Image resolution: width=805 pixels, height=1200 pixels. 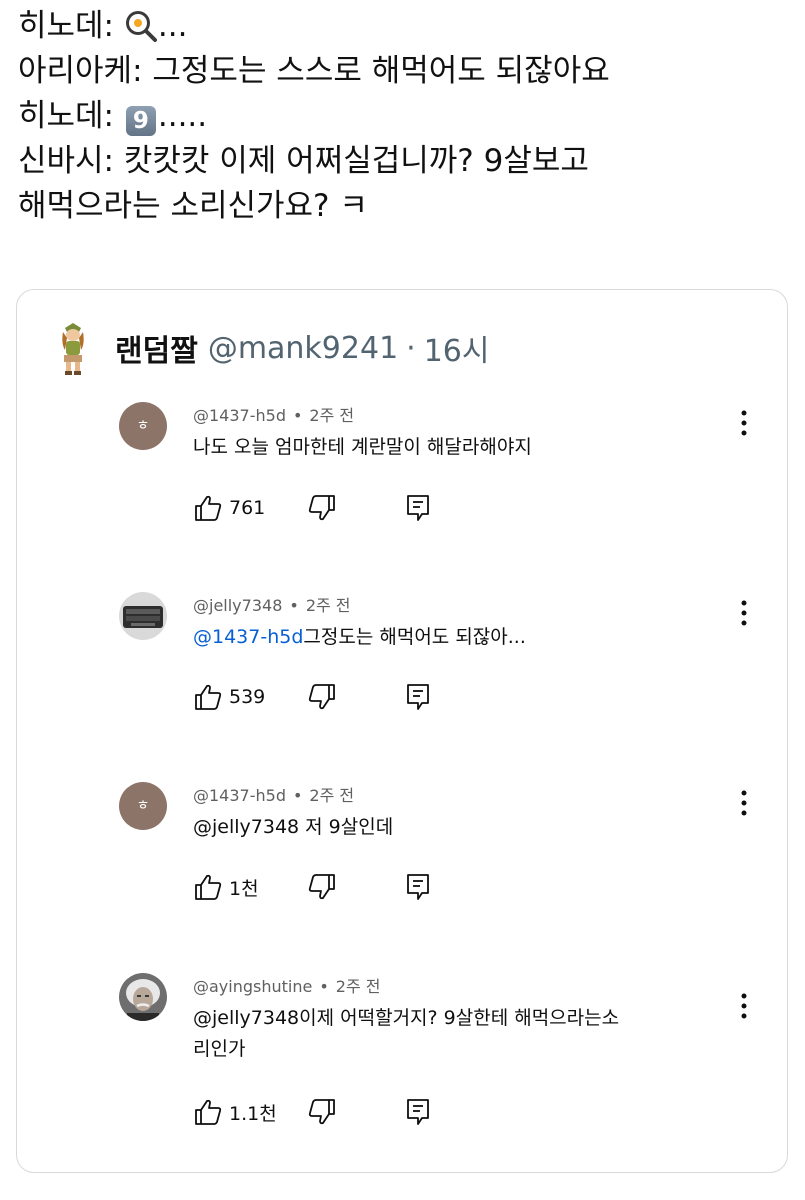 I want to click on comment-text: @jelly7348 저 9살인데, so click(x=293, y=827).